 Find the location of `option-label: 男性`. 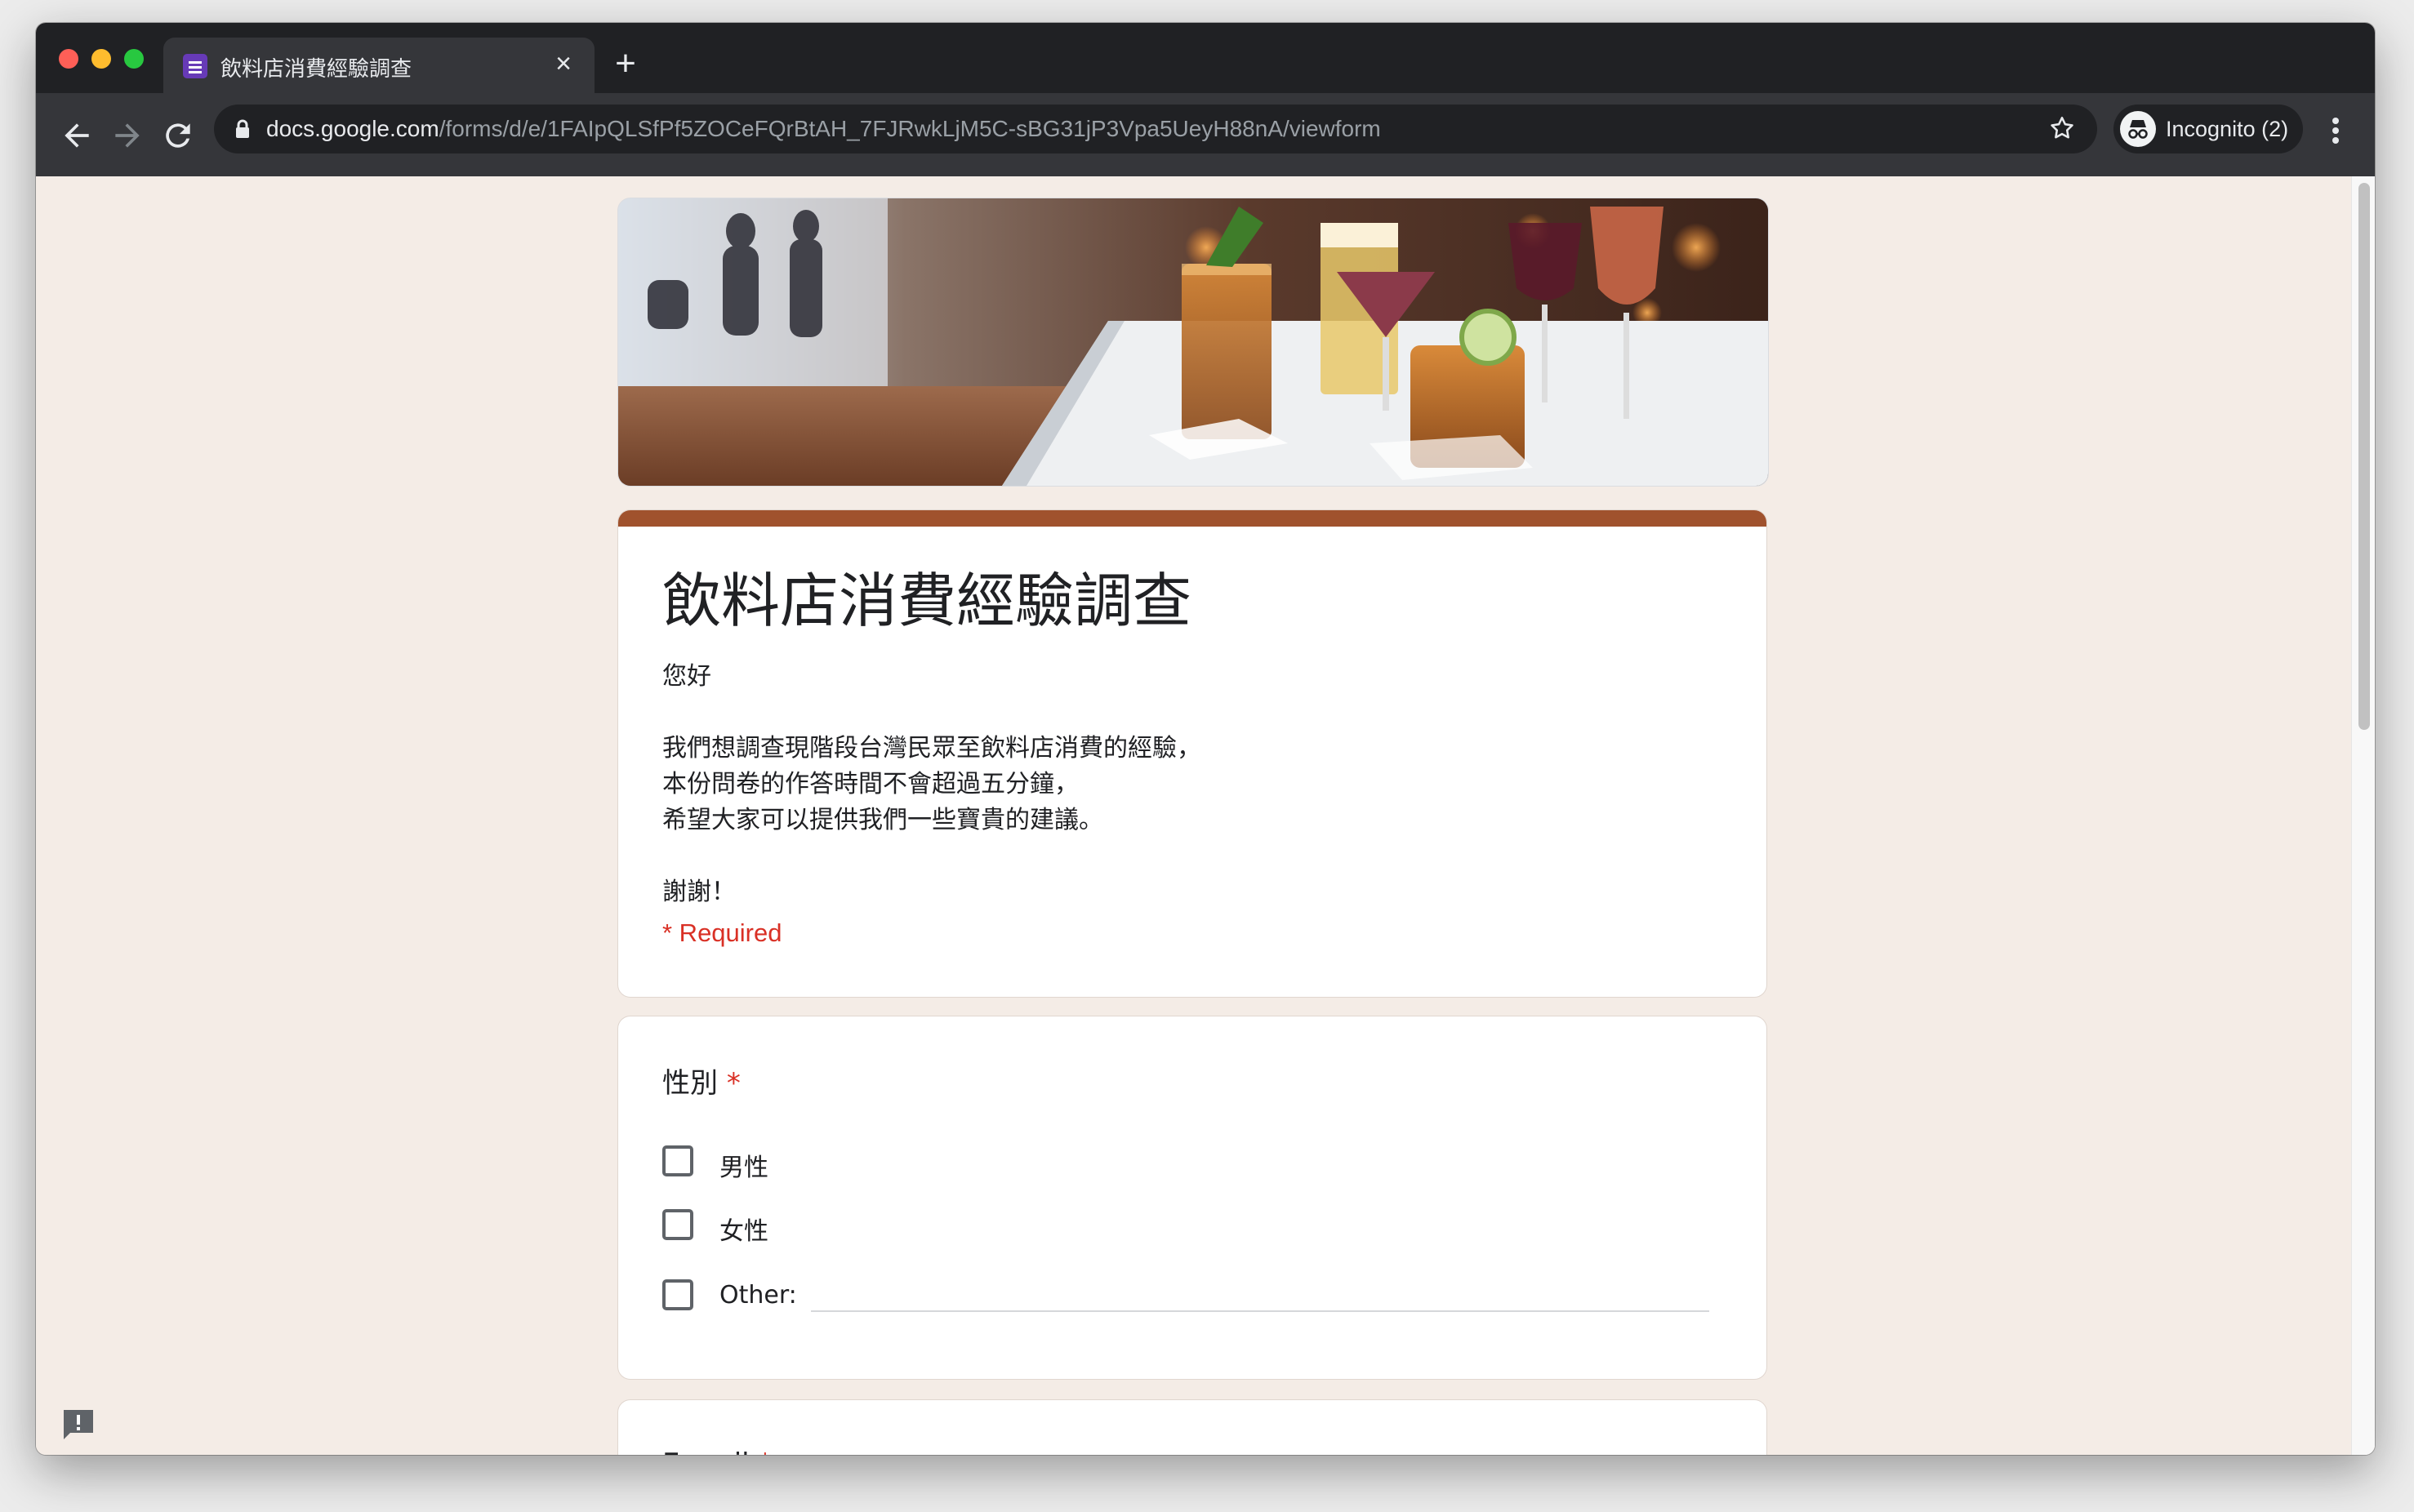

option-label: 男性 is located at coordinates (743, 1168).